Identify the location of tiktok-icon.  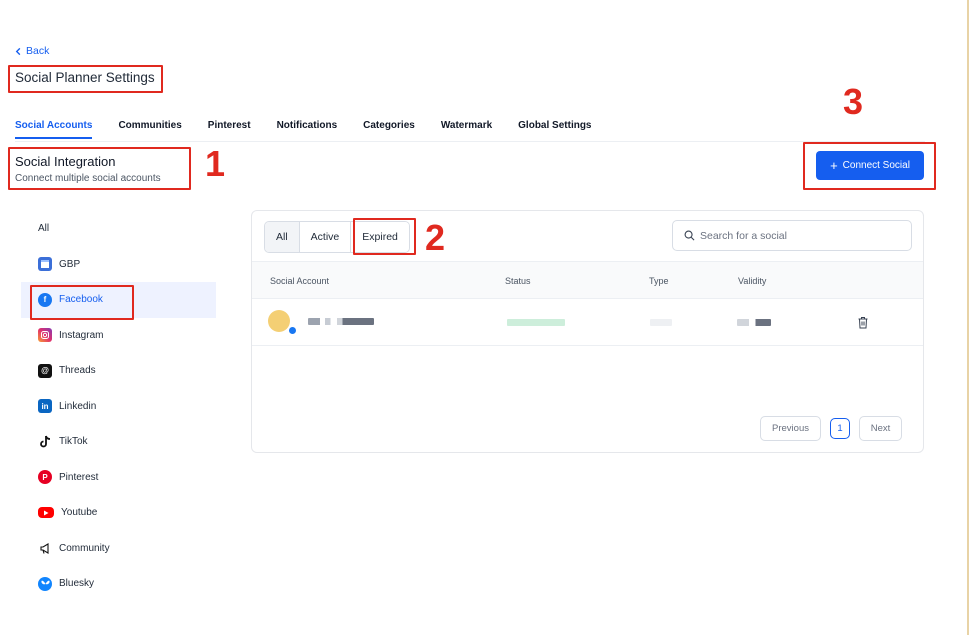
(45, 442).